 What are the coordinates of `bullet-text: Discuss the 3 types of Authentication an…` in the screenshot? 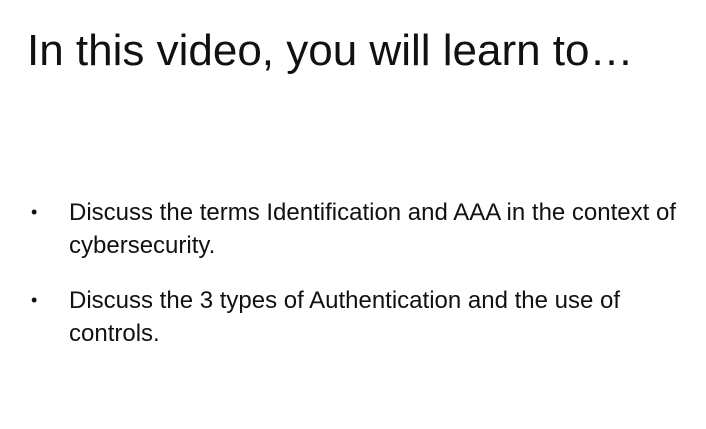 It's located at (345, 317).